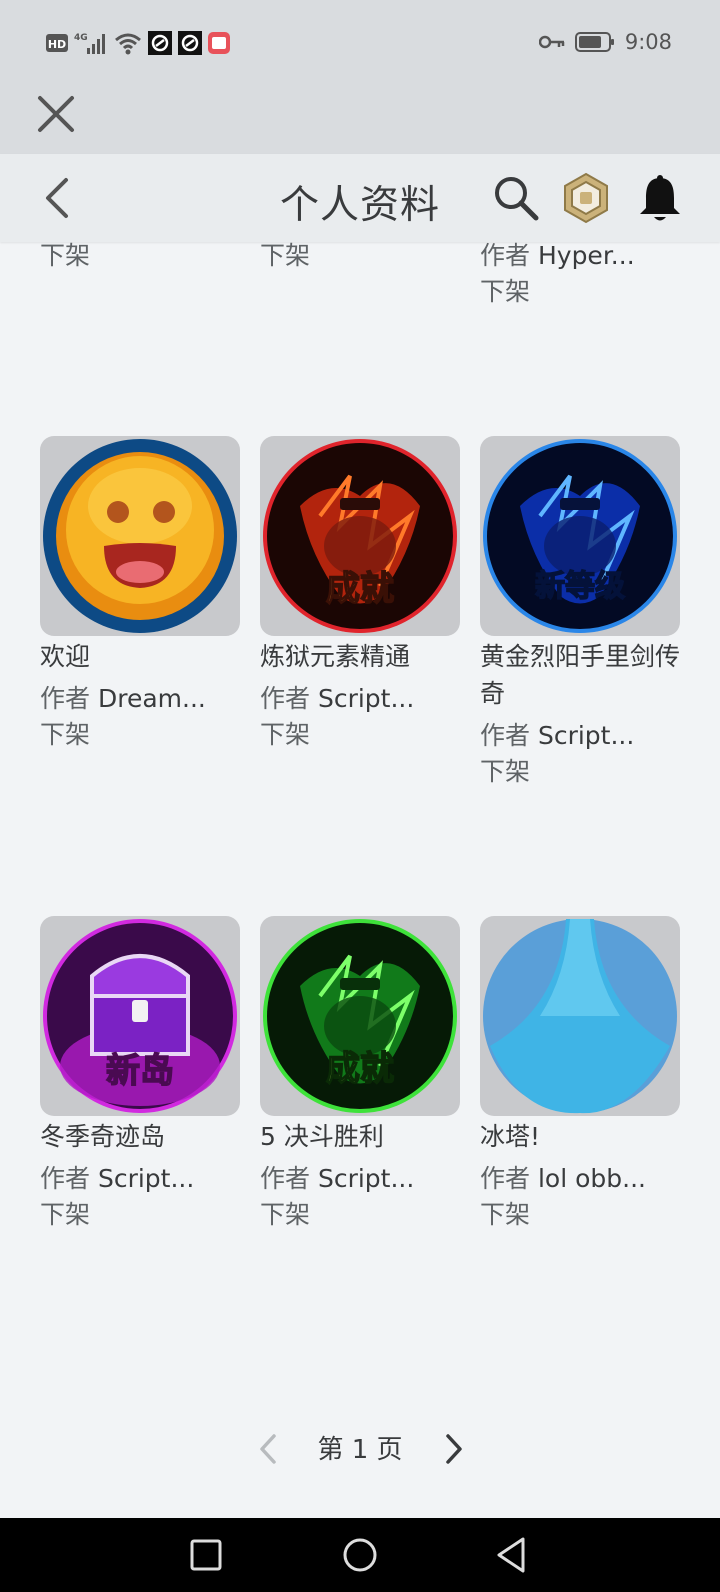 The width and height of the screenshot is (720, 1592). I want to click on ice-tower-badge-icon, so click(580, 1016).